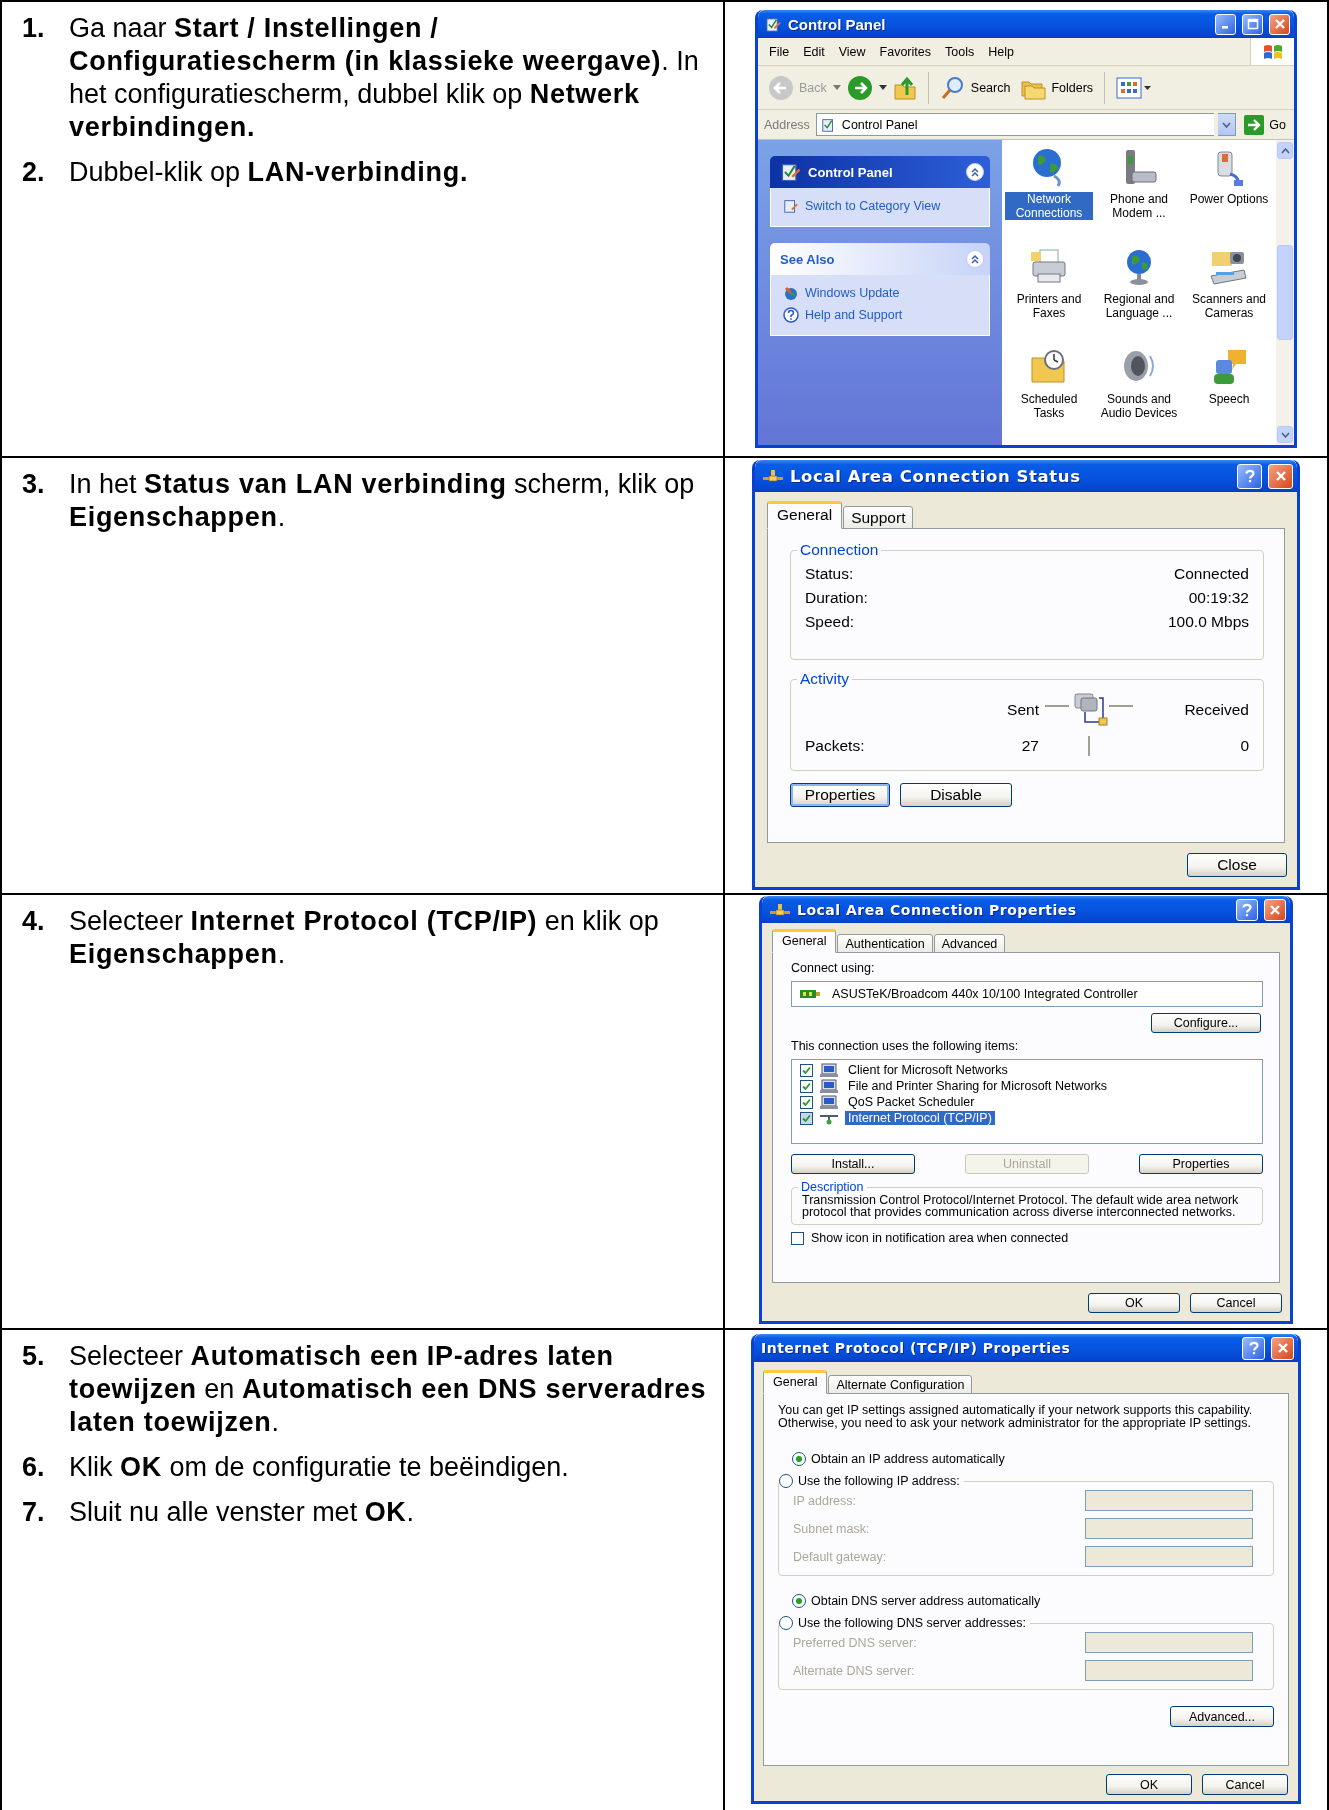 This screenshot has width=1329, height=1810. Describe the element at coordinates (1022, 710) in the screenshot. I see `sent-label: Sent` at that location.